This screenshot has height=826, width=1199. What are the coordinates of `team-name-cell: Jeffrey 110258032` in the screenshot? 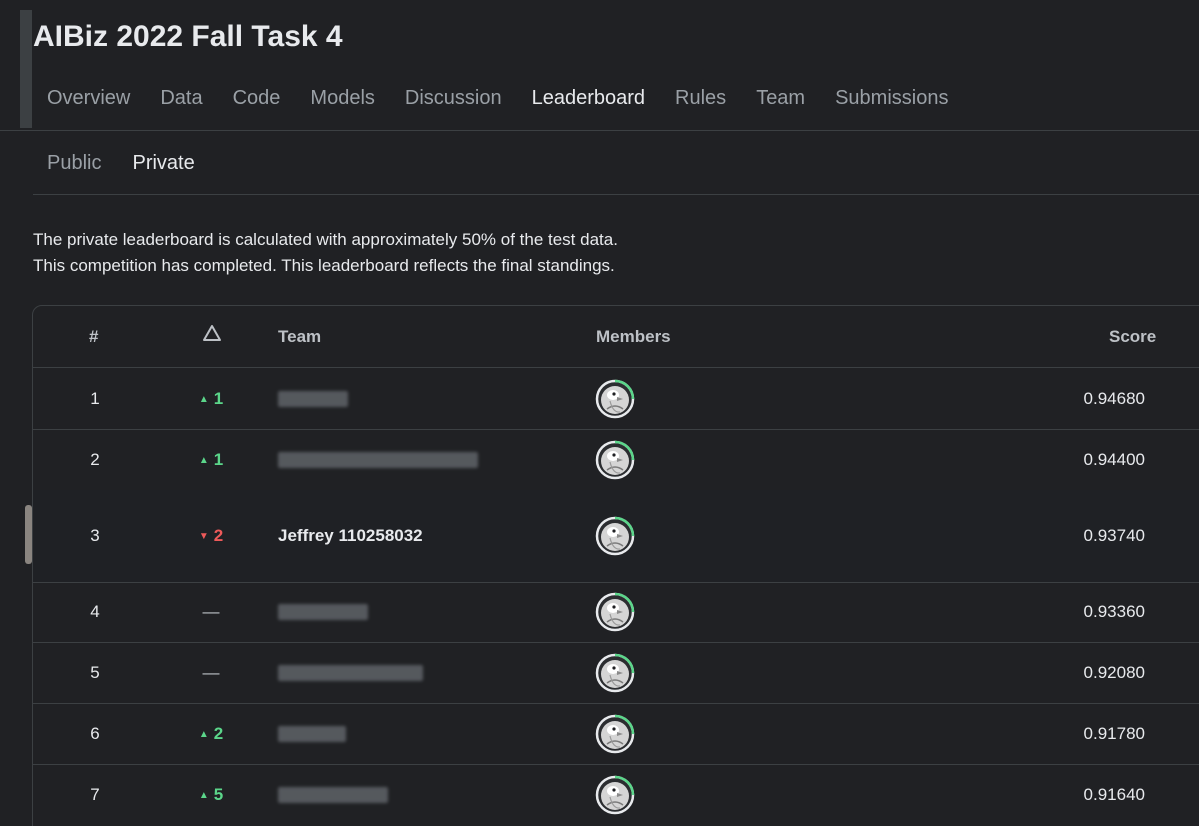 It's located at (350, 536).